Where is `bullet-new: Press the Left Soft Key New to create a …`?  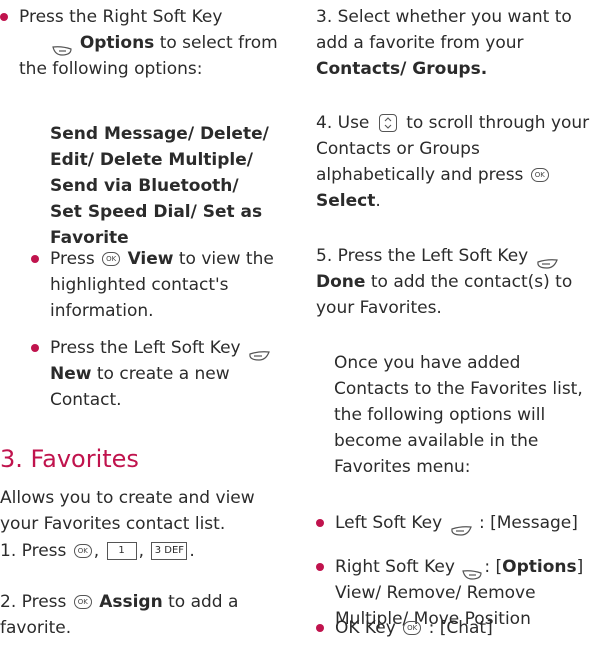
bullet-new: Press the Left Soft Key New to create a … is located at coordinates (165, 374).